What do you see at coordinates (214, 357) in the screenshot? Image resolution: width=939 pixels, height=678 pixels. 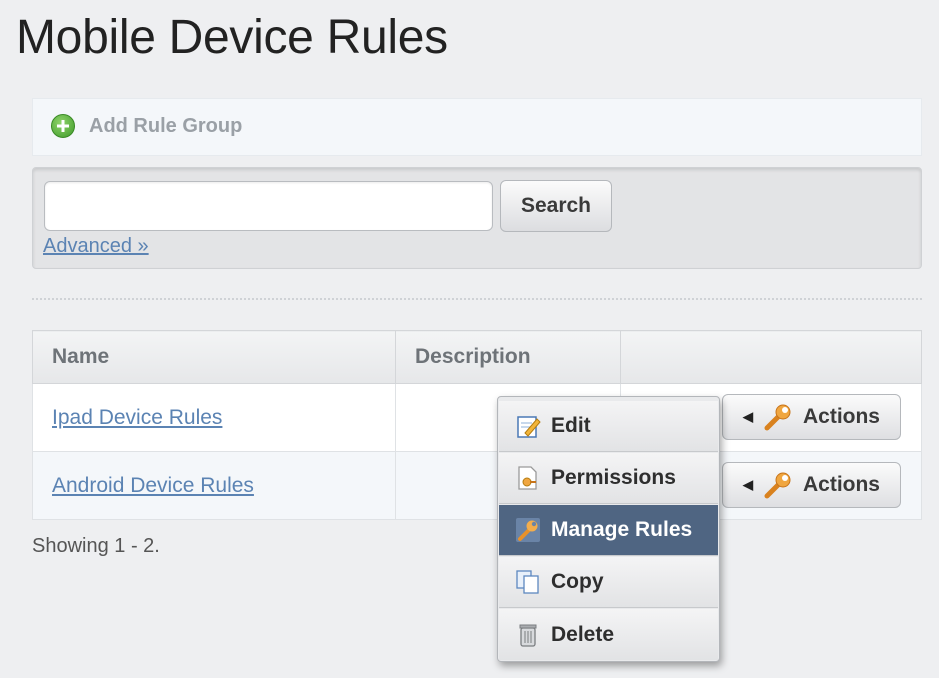 I see `column-header-name: Name` at bounding box center [214, 357].